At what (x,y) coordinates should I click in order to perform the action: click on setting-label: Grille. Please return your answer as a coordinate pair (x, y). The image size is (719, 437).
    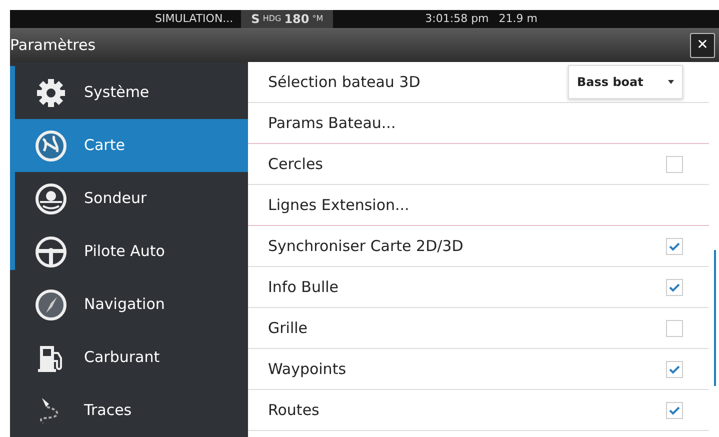
    Looking at the image, I should click on (288, 328).